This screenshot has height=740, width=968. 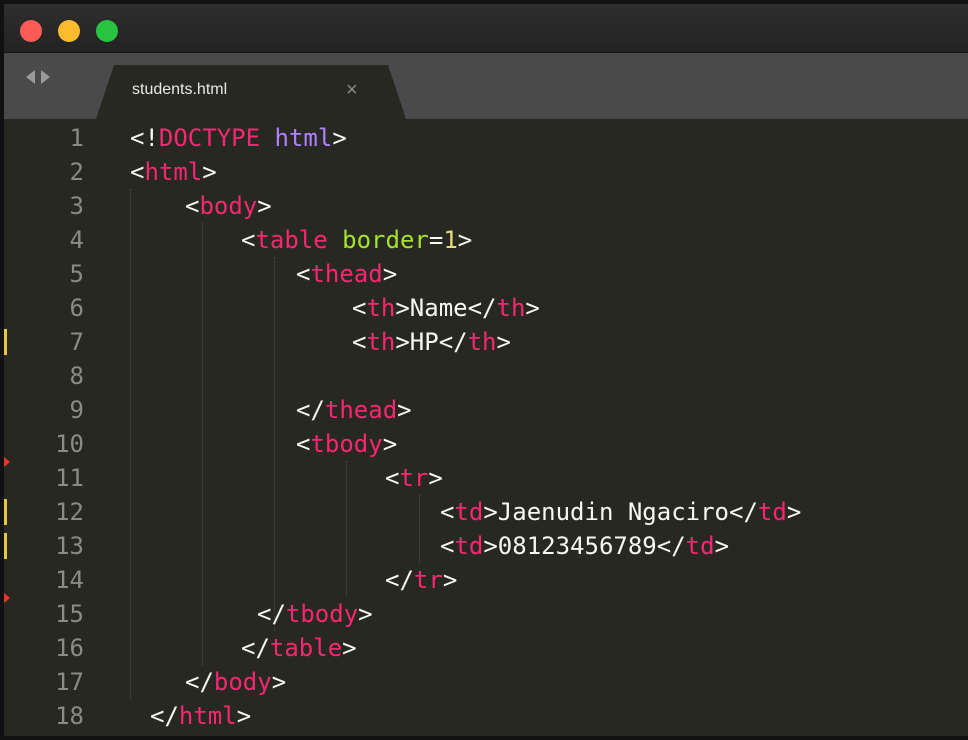 What do you see at coordinates (69, 580) in the screenshot?
I see `line-number: 14` at bounding box center [69, 580].